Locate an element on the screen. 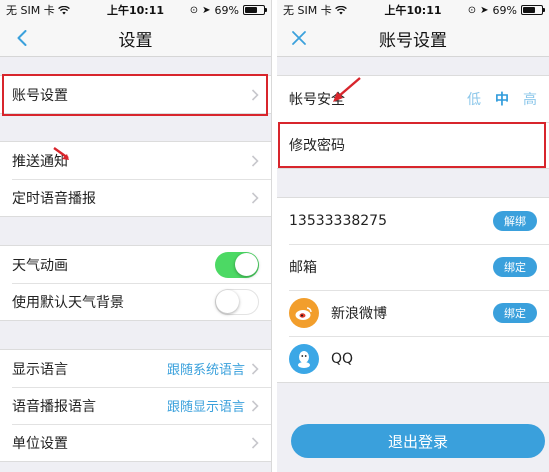 The width and height of the screenshot is (549, 472). row-email: 邮箱 绑定 is located at coordinates (413, 267).